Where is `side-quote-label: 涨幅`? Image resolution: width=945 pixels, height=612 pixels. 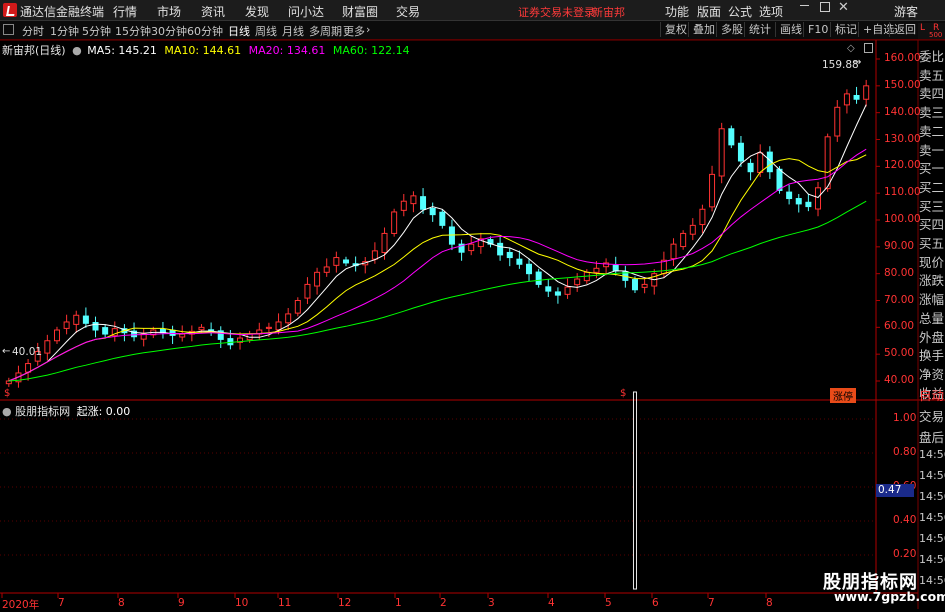 side-quote-label: 涨幅 is located at coordinates (932, 300).